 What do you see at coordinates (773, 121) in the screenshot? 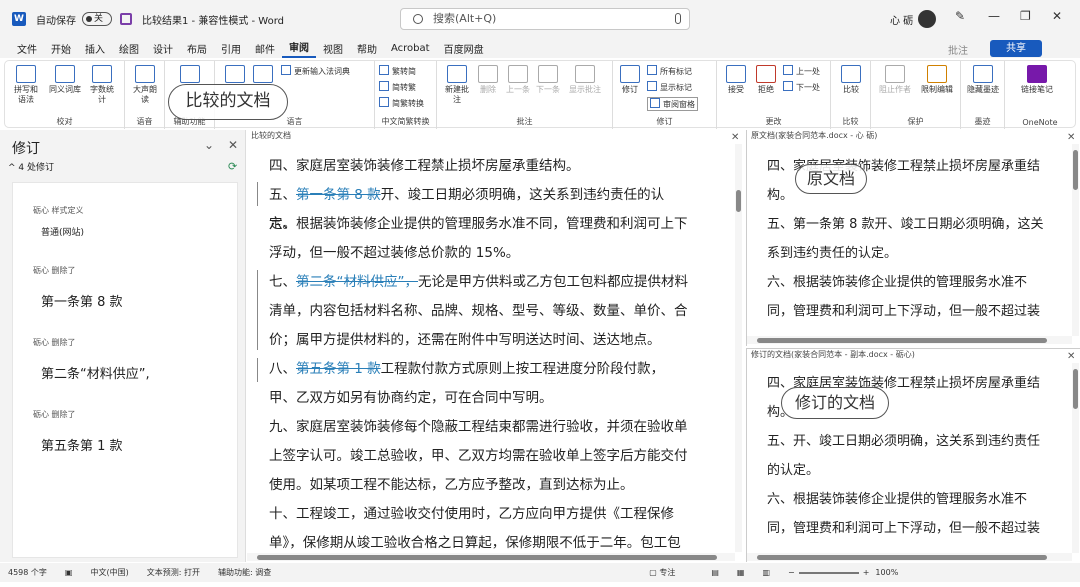
I see `group-label: 更改` at bounding box center [773, 121].